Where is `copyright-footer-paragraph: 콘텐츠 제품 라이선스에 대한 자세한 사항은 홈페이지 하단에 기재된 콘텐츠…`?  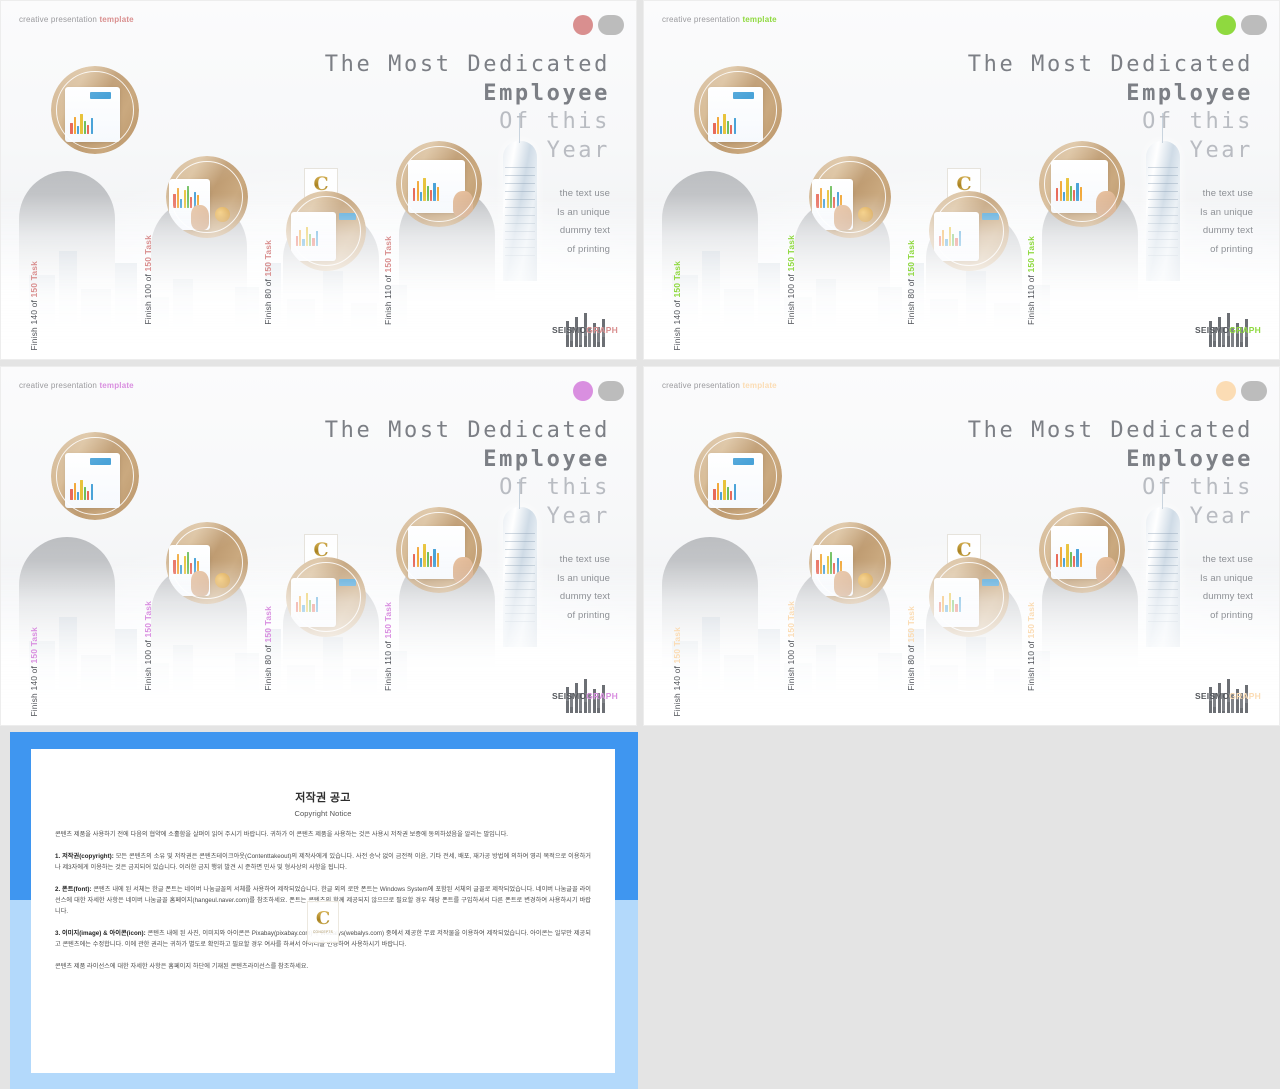
copyright-footer-paragraph: 콘텐츠 제품 라이선스에 대한 자세한 사항은 홈페이지 하단에 기재된 콘텐츠… is located at coordinates (182, 967).